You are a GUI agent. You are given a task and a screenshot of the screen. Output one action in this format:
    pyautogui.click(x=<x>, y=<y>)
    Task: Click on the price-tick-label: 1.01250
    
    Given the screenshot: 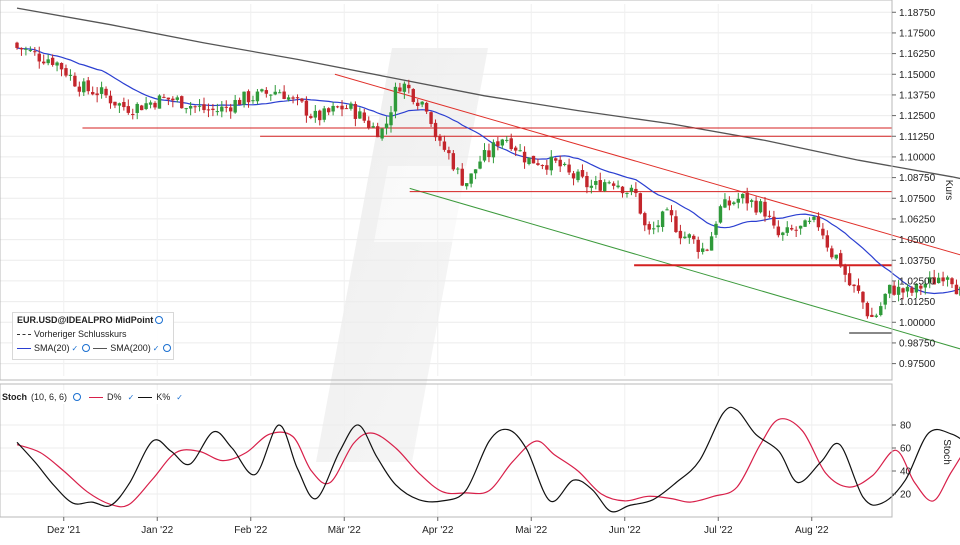 What is the action you would take?
    pyautogui.click(x=917, y=302)
    